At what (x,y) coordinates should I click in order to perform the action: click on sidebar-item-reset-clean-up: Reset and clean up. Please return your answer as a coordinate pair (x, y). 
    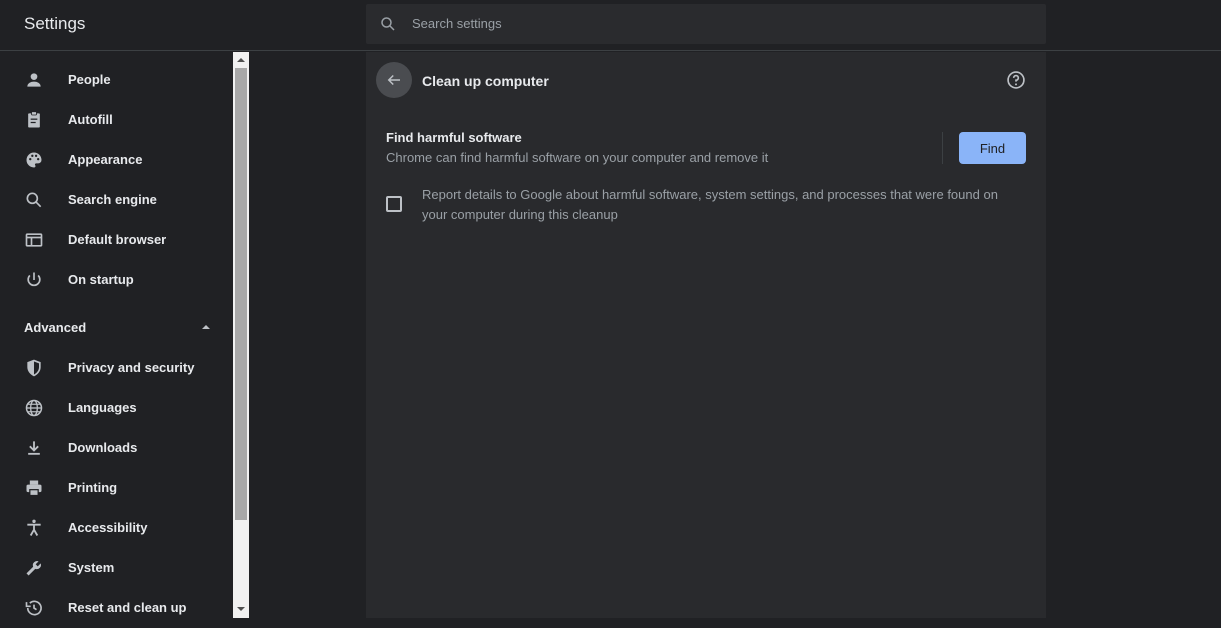
    Looking at the image, I should click on (116, 608).